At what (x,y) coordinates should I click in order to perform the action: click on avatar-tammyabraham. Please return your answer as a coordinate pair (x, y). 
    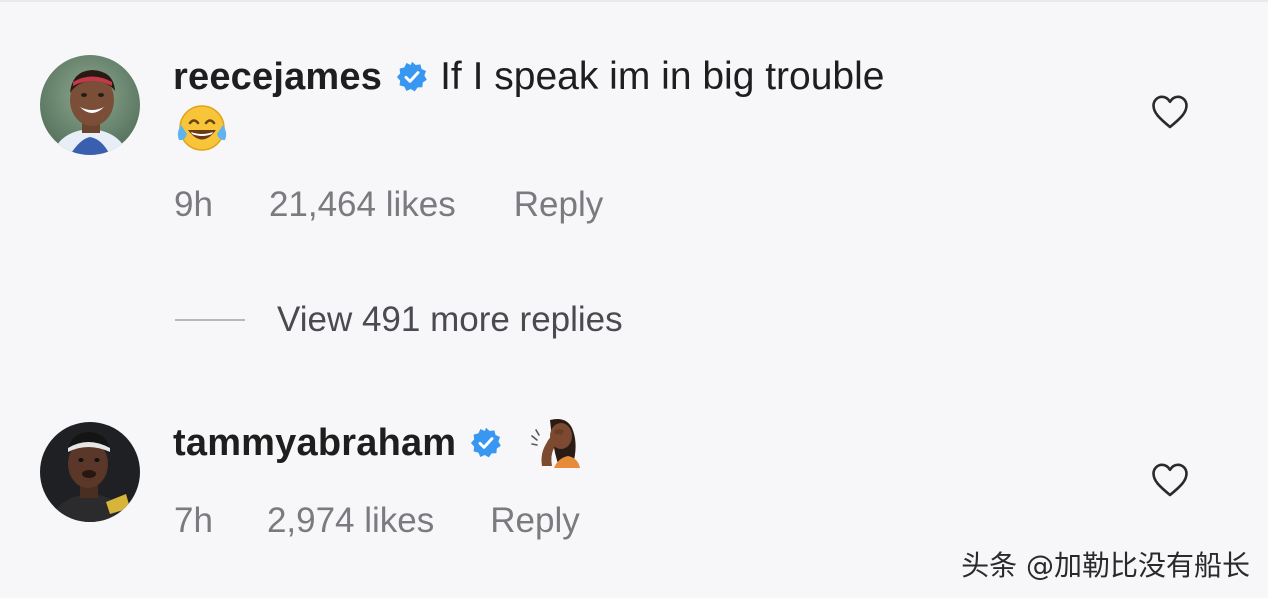
    Looking at the image, I should click on (90, 472).